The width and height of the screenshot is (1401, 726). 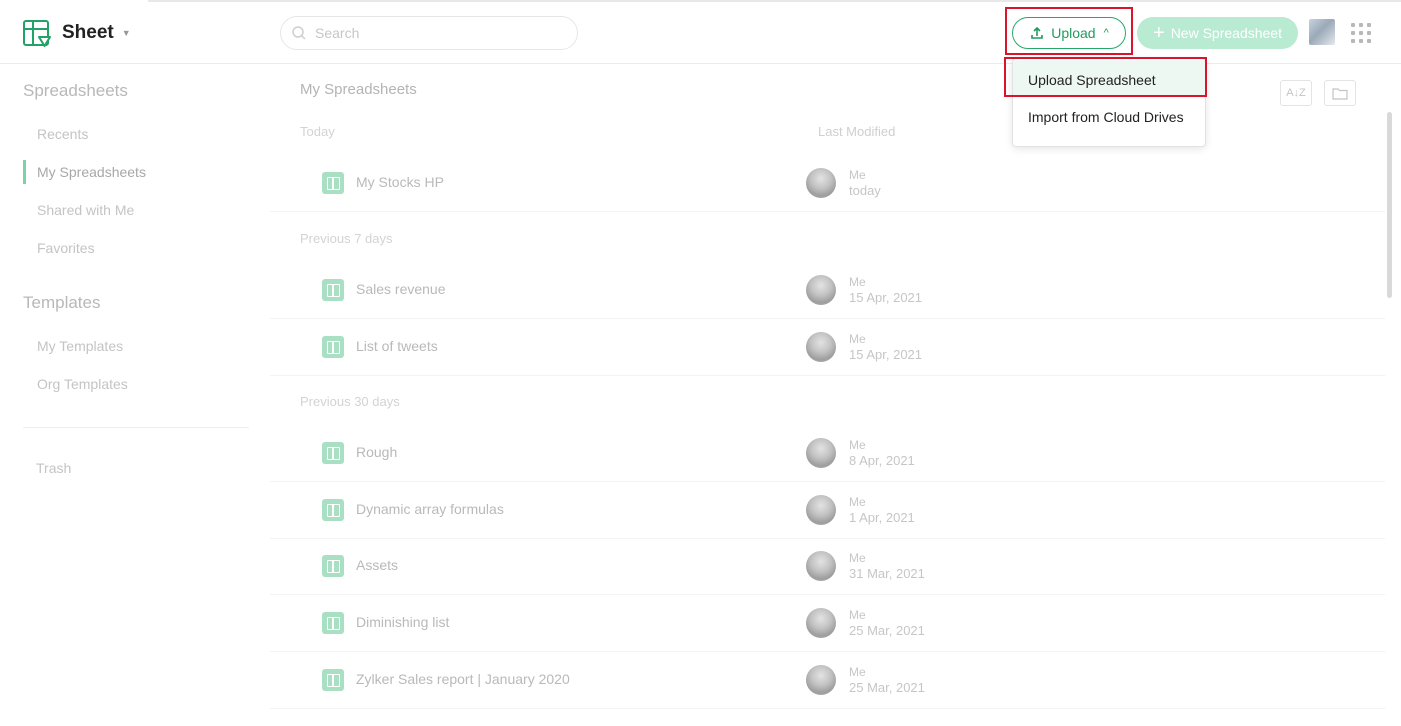 What do you see at coordinates (1296, 93) in the screenshot?
I see `sort-az-icon: A↓Z` at bounding box center [1296, 93].